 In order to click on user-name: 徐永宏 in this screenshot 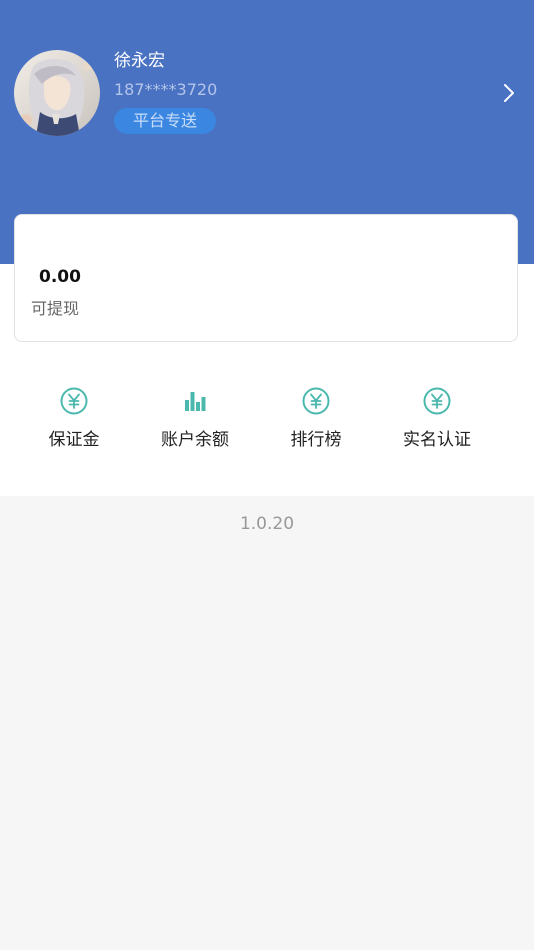, I will do `click(139, 61)`.